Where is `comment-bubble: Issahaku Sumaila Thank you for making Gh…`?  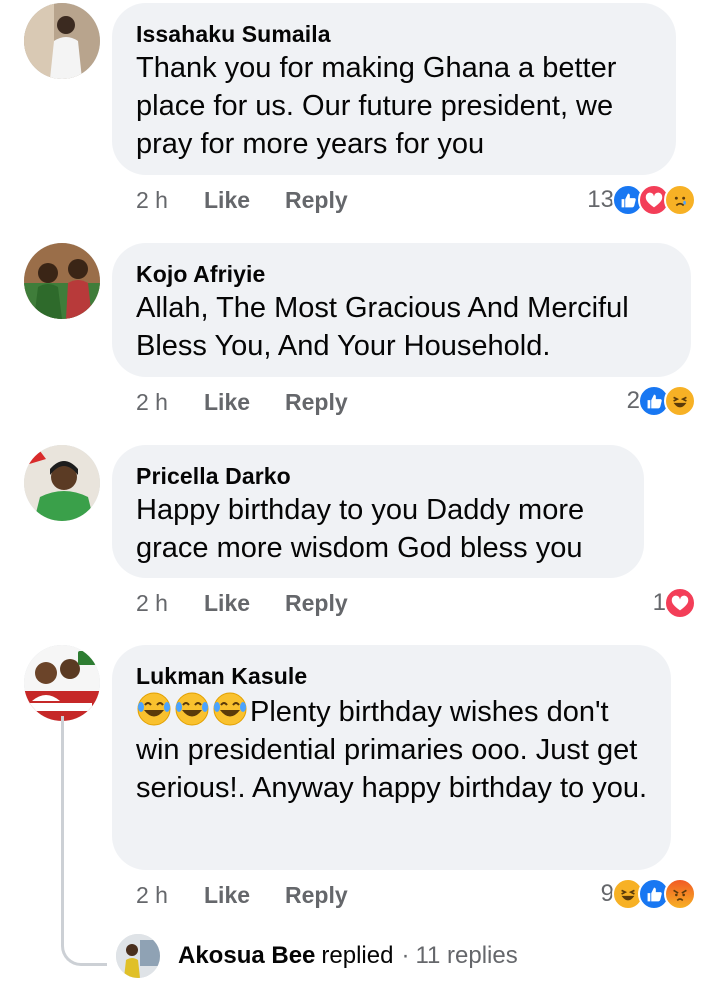
comment-bubble: Issahaku Sumaila Thank you for making Gh… is located at coordinates (394, 89).